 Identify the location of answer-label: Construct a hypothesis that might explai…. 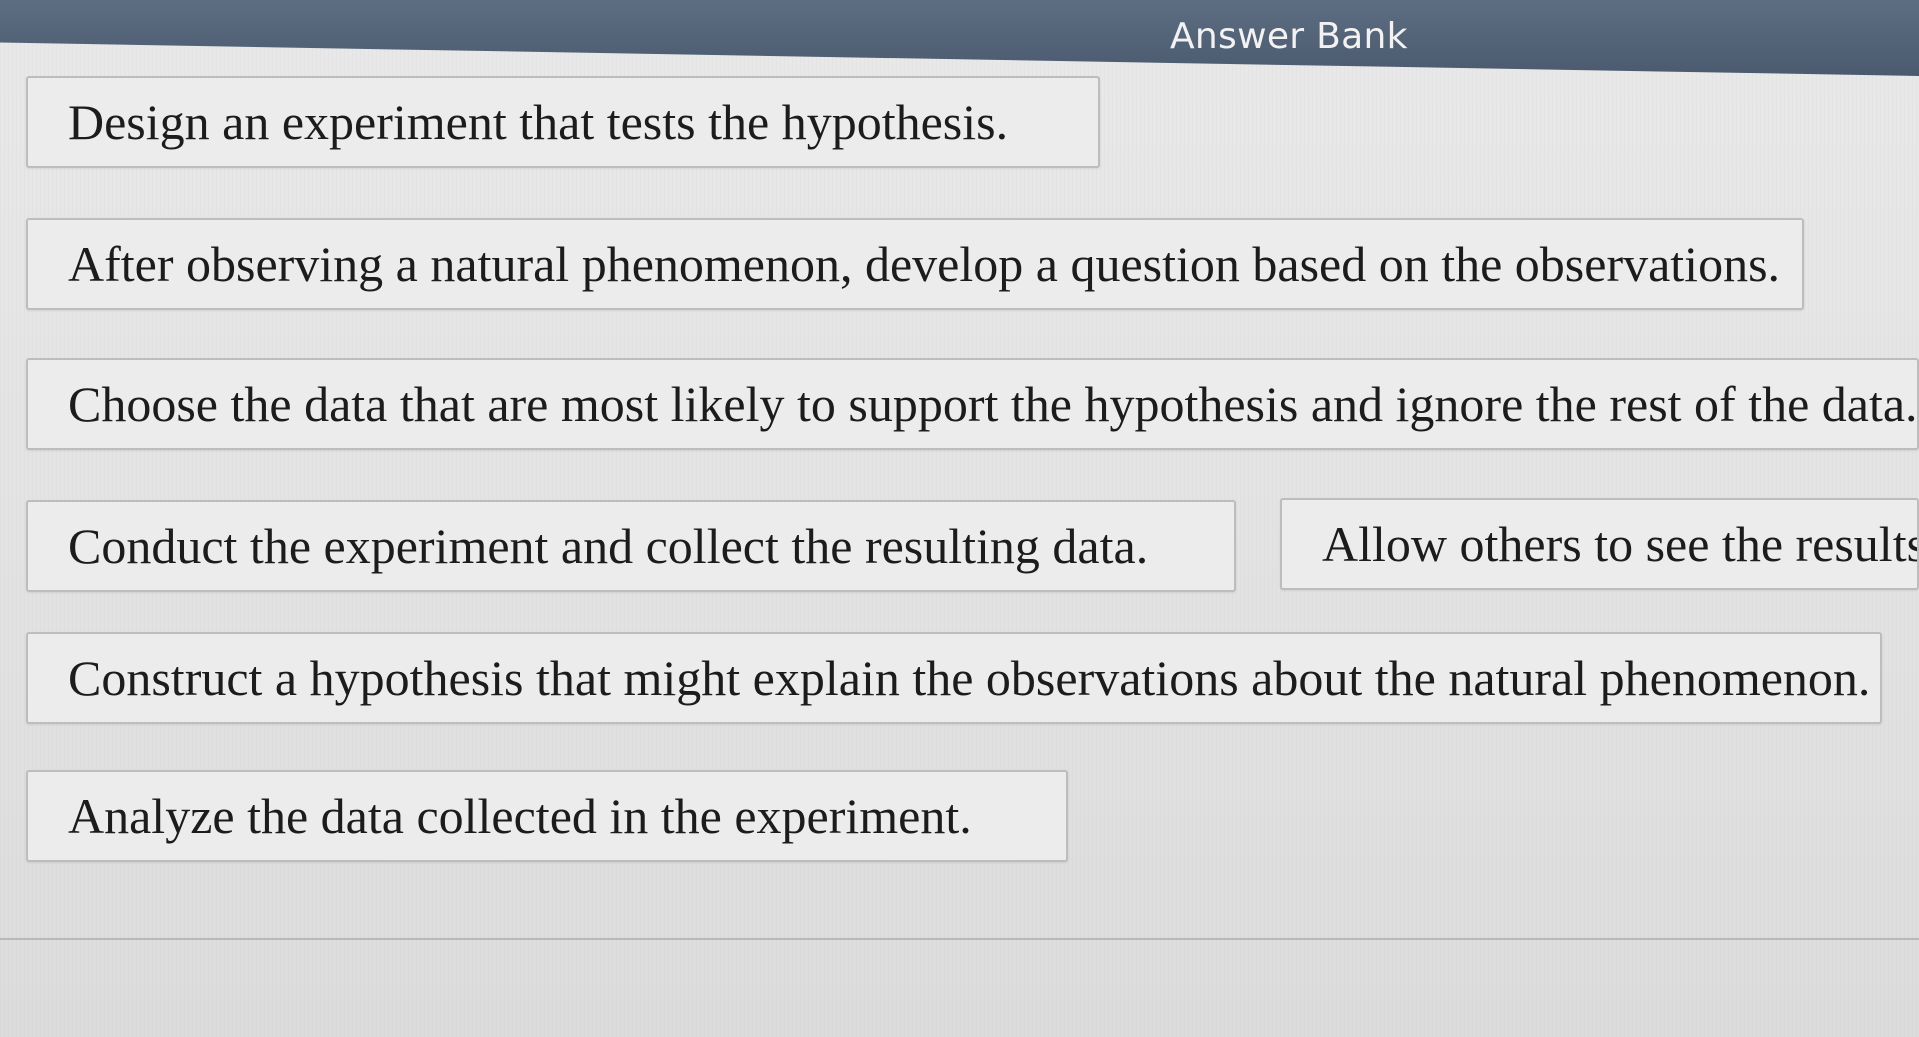
(969, 678).